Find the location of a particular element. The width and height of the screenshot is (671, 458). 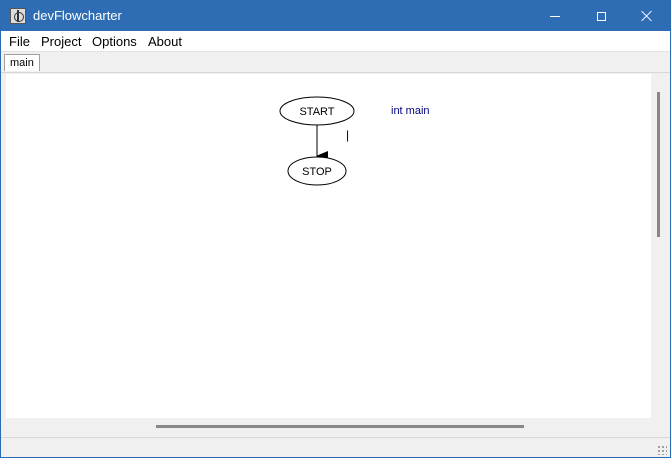

vertical-scroll-thumb is located at coordinates (658, 164).